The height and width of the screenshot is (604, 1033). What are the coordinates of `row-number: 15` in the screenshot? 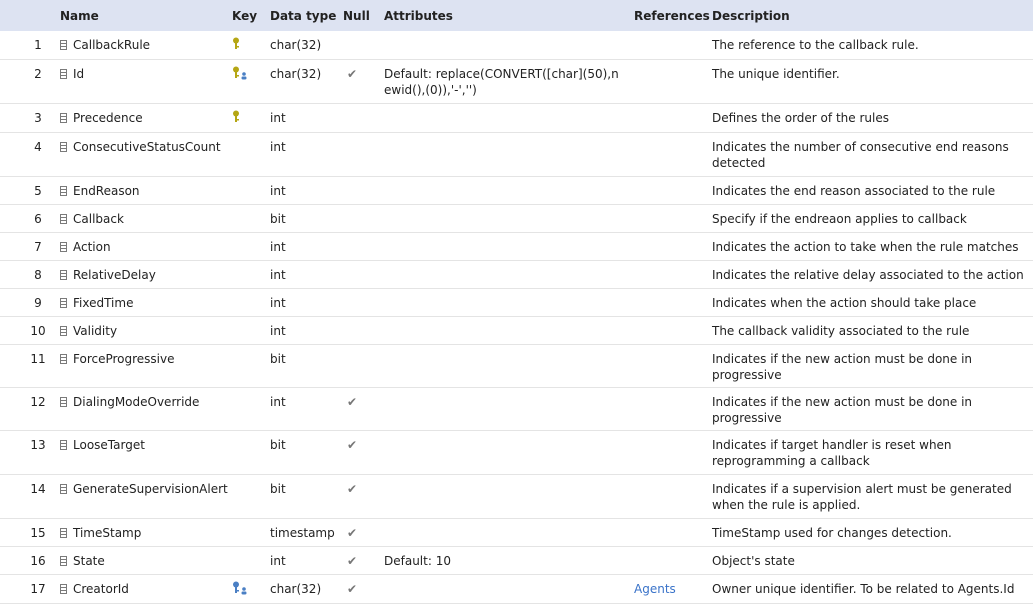 It's located at (38, 533).